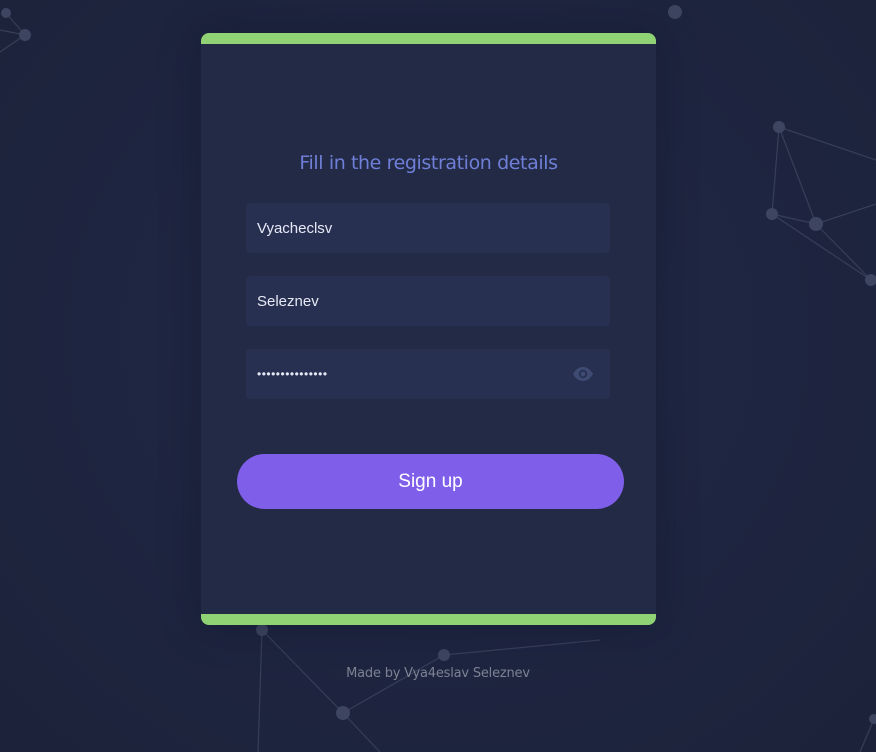 The width and height of the screenshot is (876, 752). I want to click on last-name-field: Seleznev, so click(428, 301).